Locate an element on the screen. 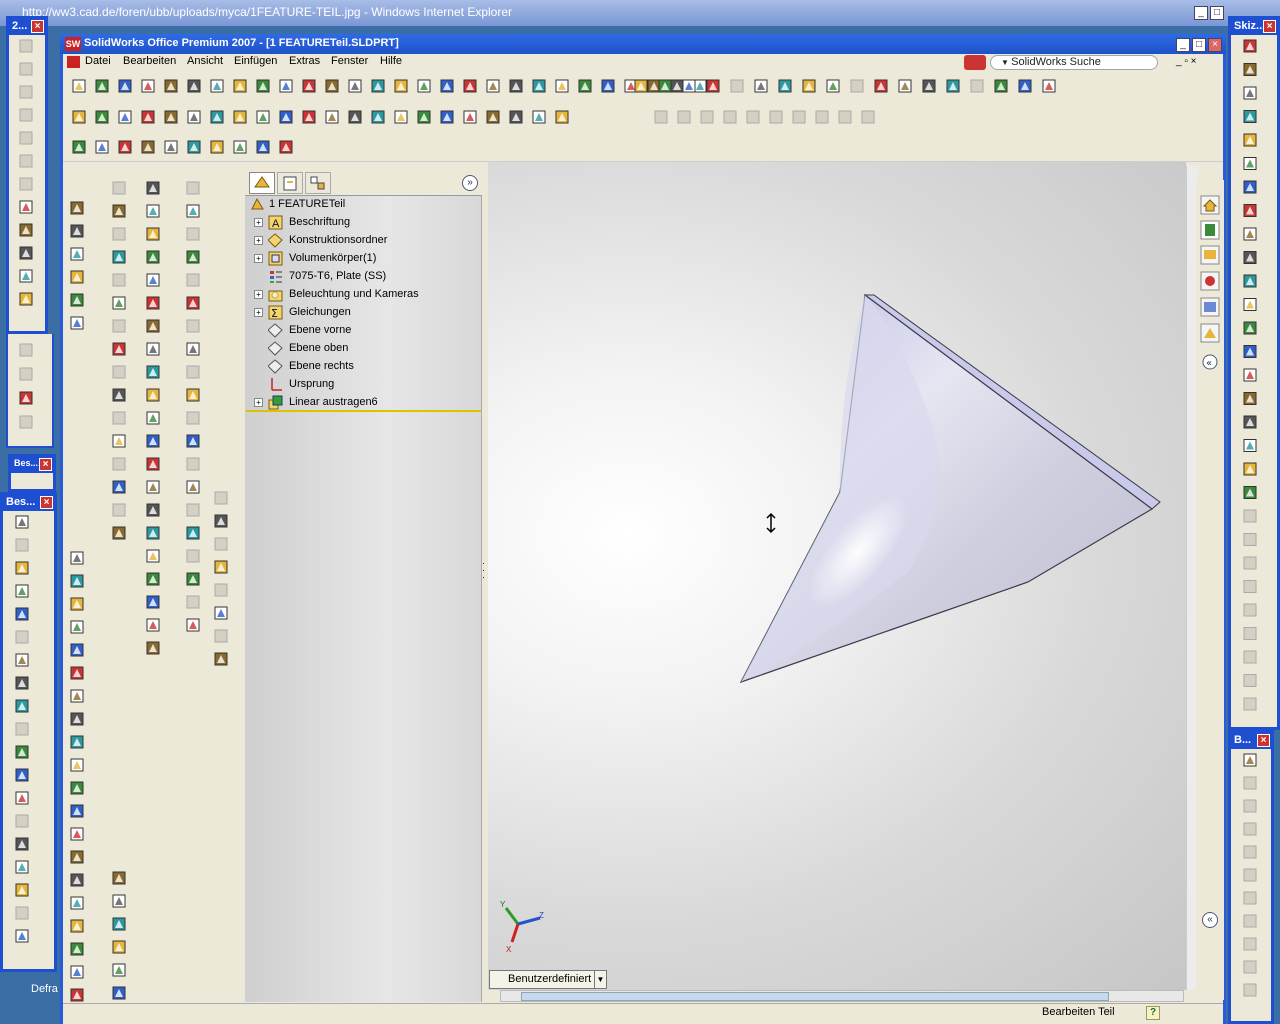  menu-bearbeiten: Bearbeiten is located at coordinates (149, 61).